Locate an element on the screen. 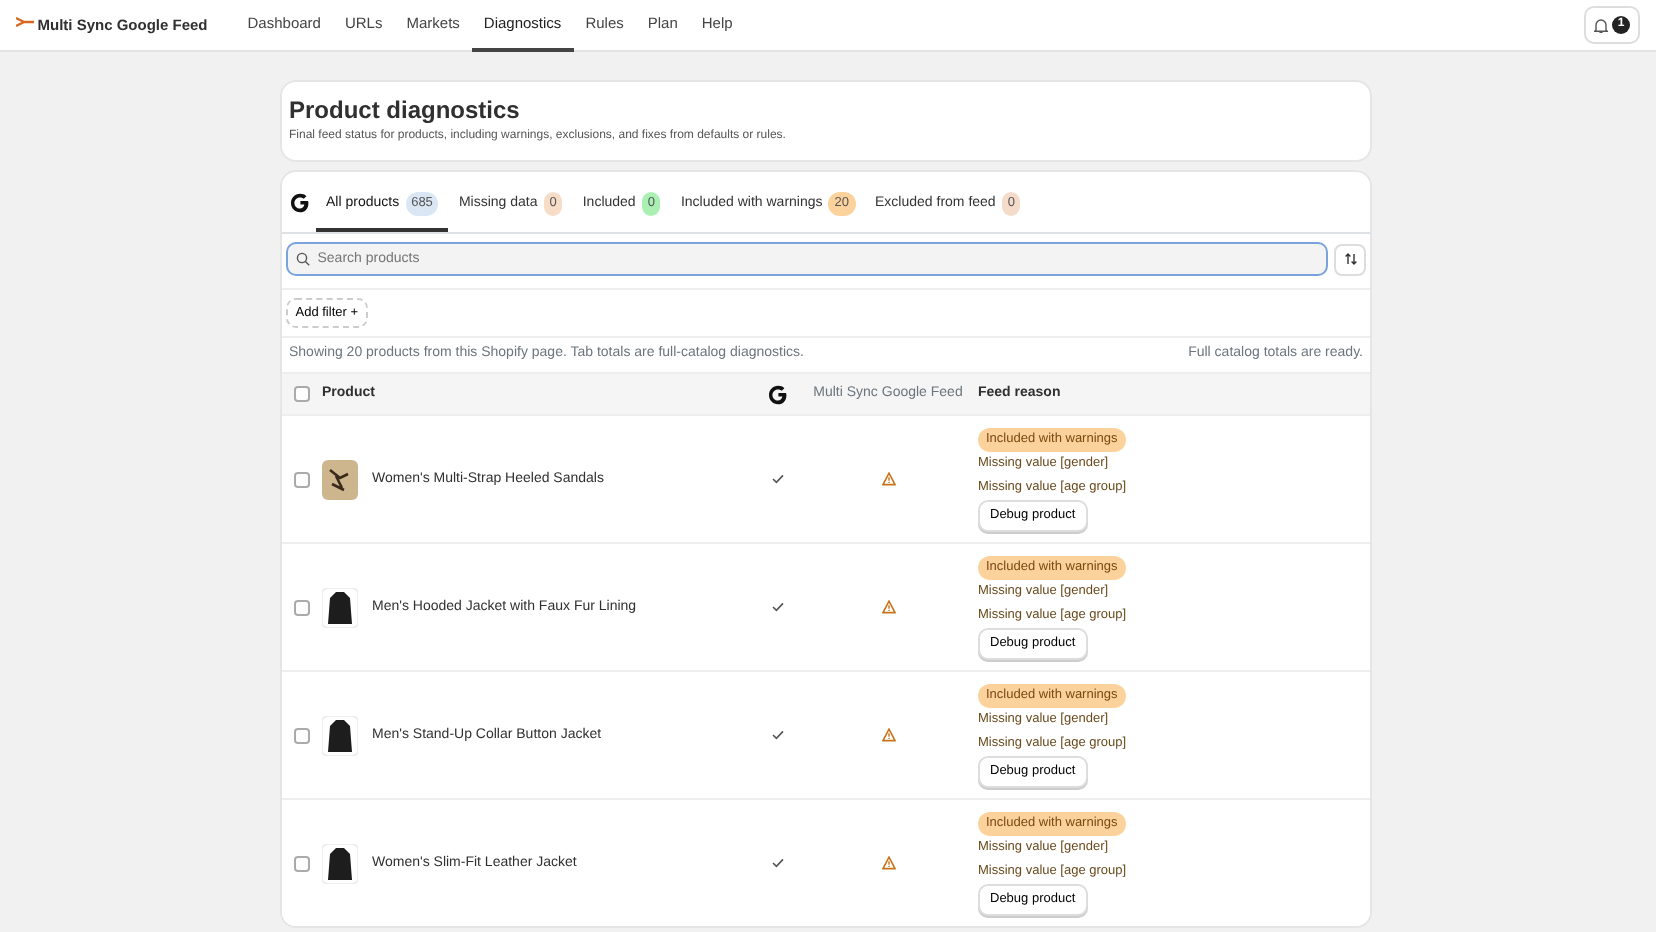 The width and height of the screenshot is (1656, 932). search-icon is located at coordinates (302, 259).